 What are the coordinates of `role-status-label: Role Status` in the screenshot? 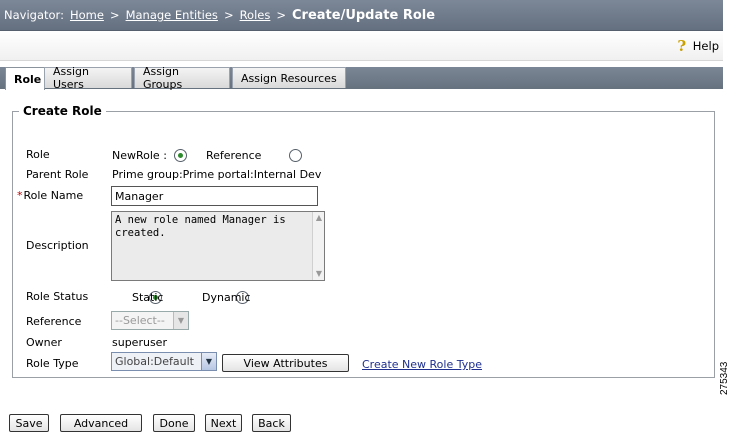 It's located at (57, 296).